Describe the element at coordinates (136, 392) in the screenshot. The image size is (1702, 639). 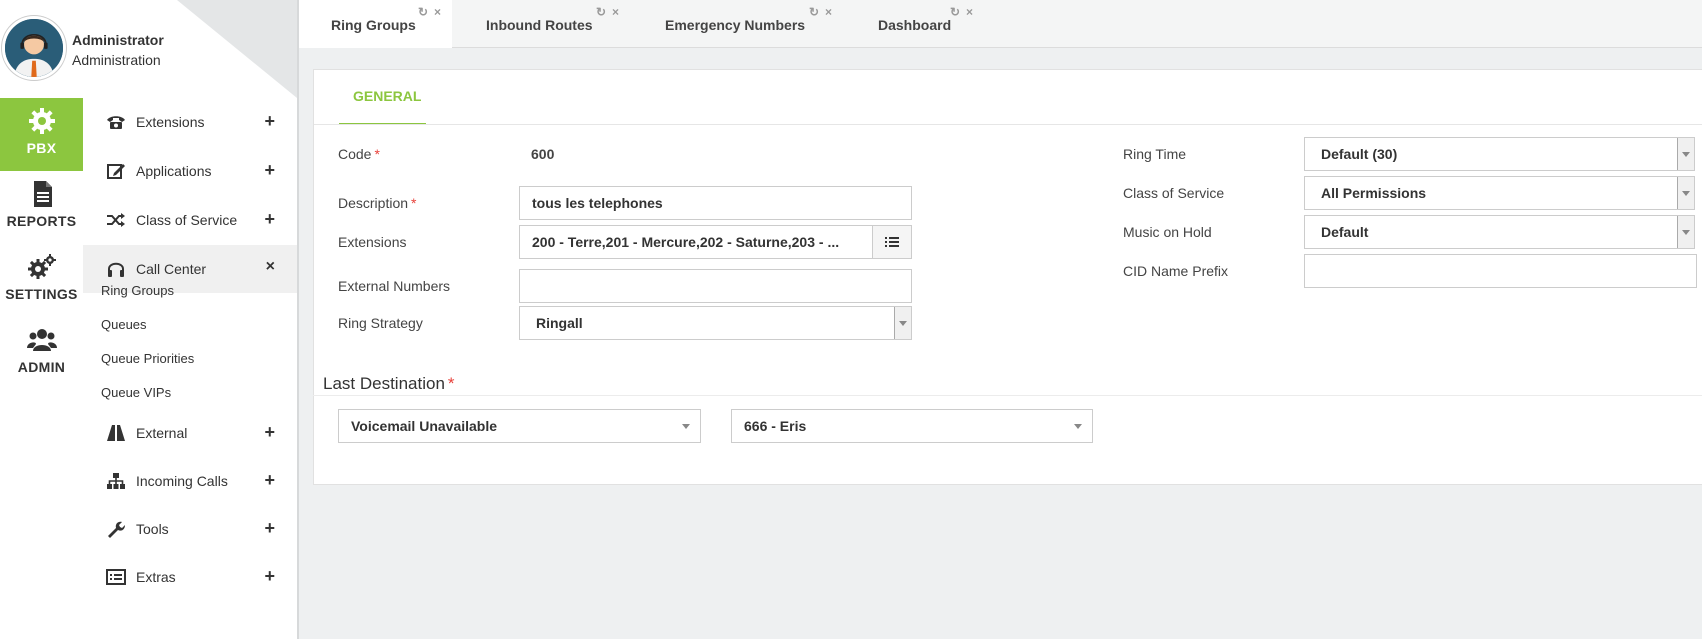
I see `submenu-item-queue-vips: Queue VIPs` at that location.